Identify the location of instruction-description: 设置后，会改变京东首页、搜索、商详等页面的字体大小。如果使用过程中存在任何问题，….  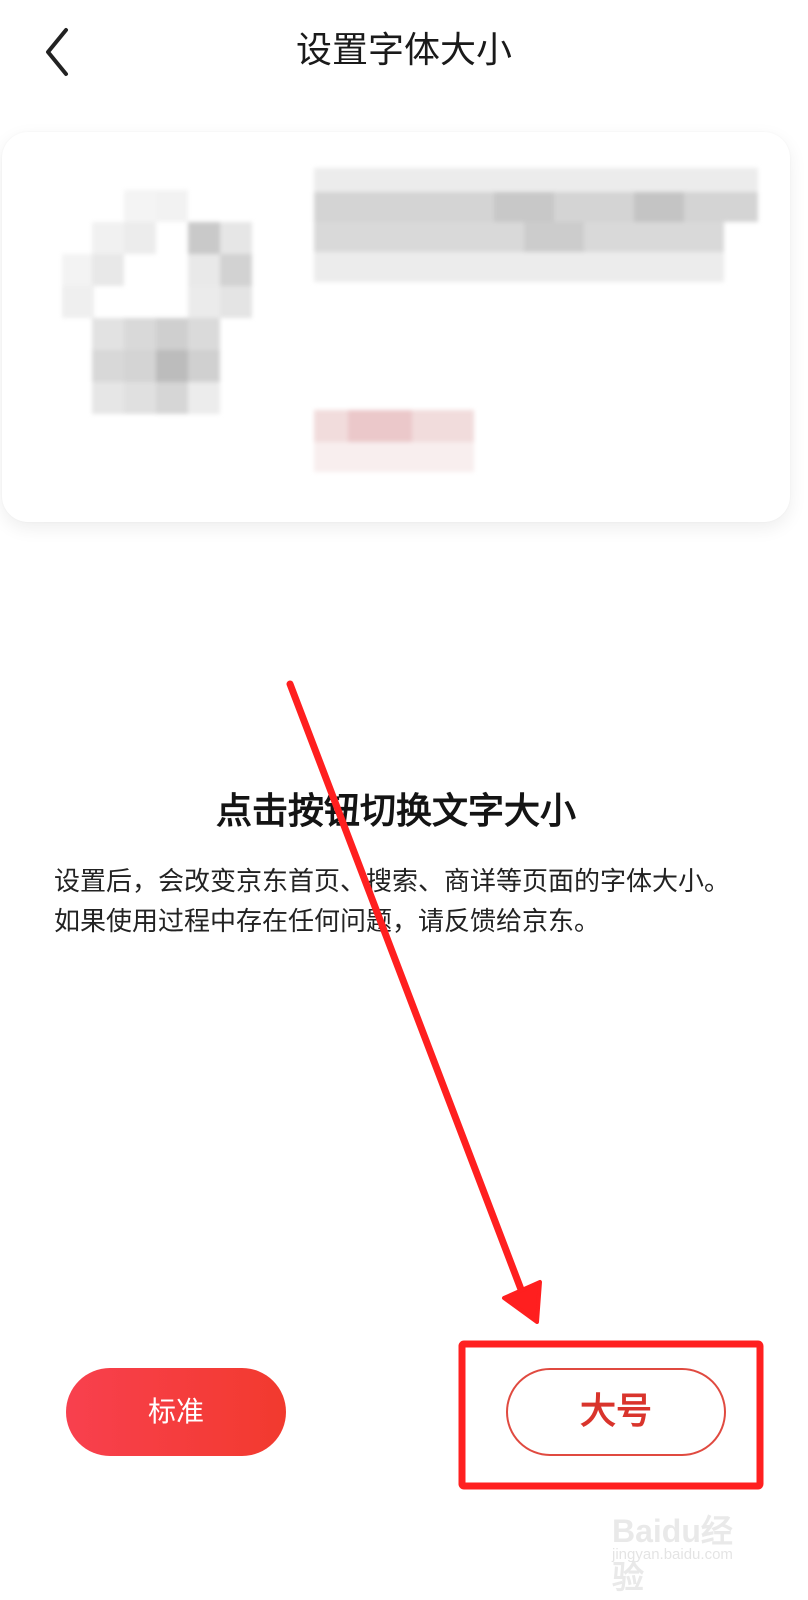
(392, 902).